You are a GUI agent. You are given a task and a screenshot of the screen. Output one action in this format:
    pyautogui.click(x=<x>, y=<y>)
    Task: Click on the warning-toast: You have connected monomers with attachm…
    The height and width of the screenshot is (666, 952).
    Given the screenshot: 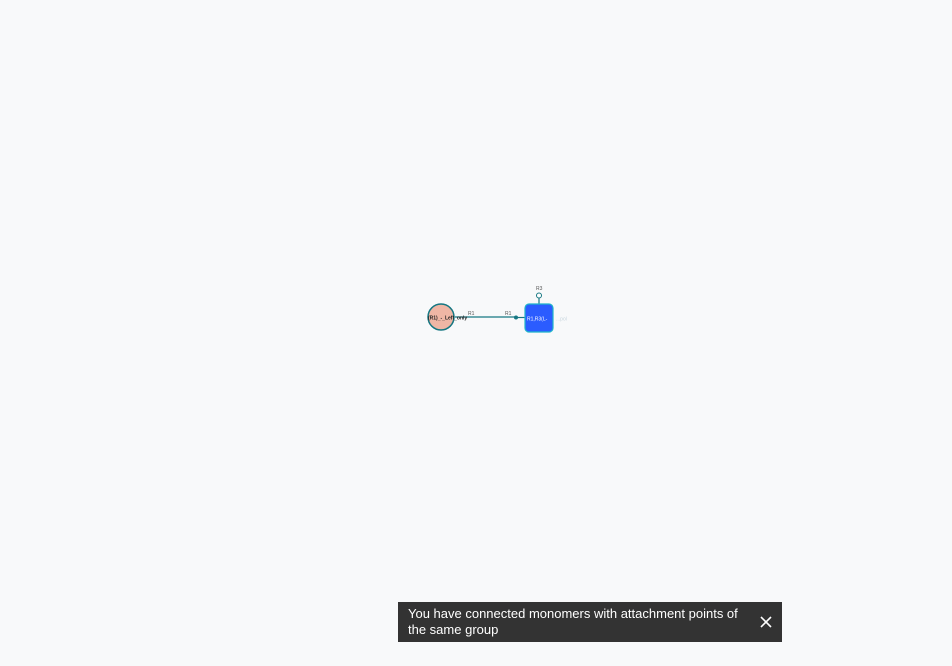 What is the action you would take?
    pyautogui.click(x=590, y=622)
    